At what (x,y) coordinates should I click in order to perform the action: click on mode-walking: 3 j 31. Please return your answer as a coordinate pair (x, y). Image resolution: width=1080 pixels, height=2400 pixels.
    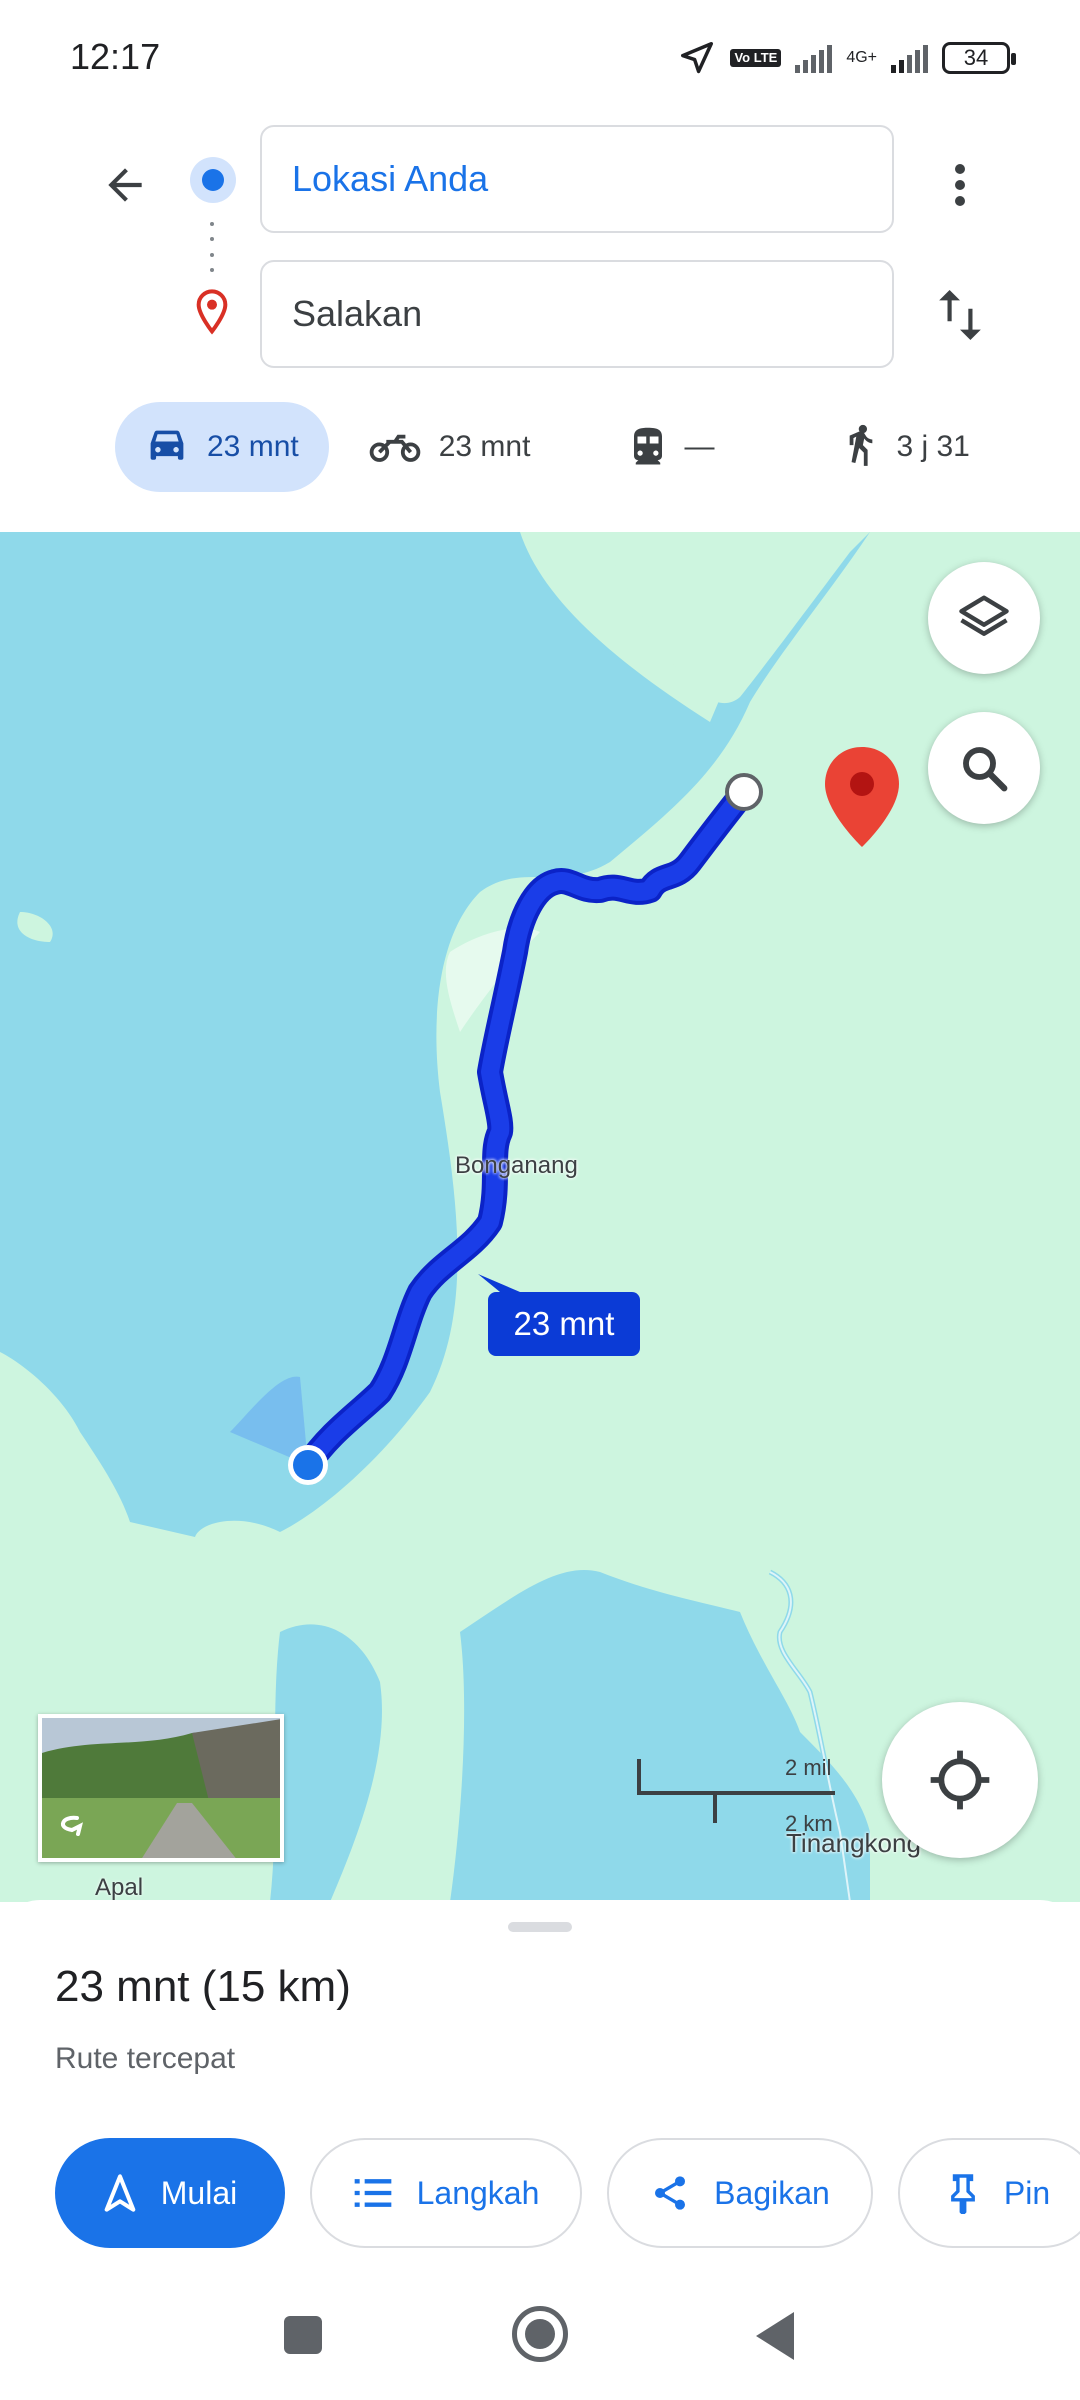
    Looking at the image, I should click on (906, 447).